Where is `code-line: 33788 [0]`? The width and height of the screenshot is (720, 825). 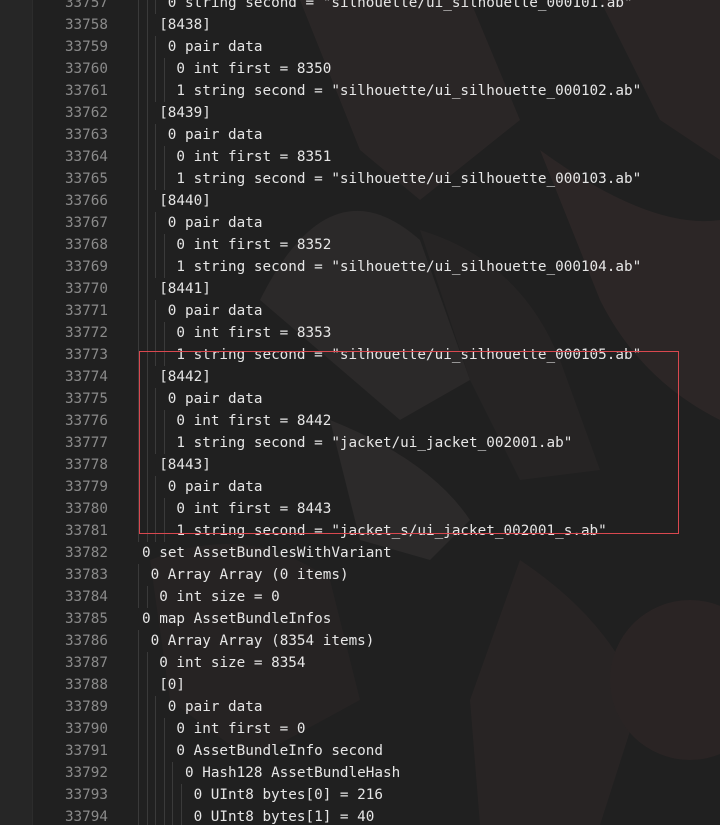 code-line: 33788 [0] is located at coordinates (360, 685).